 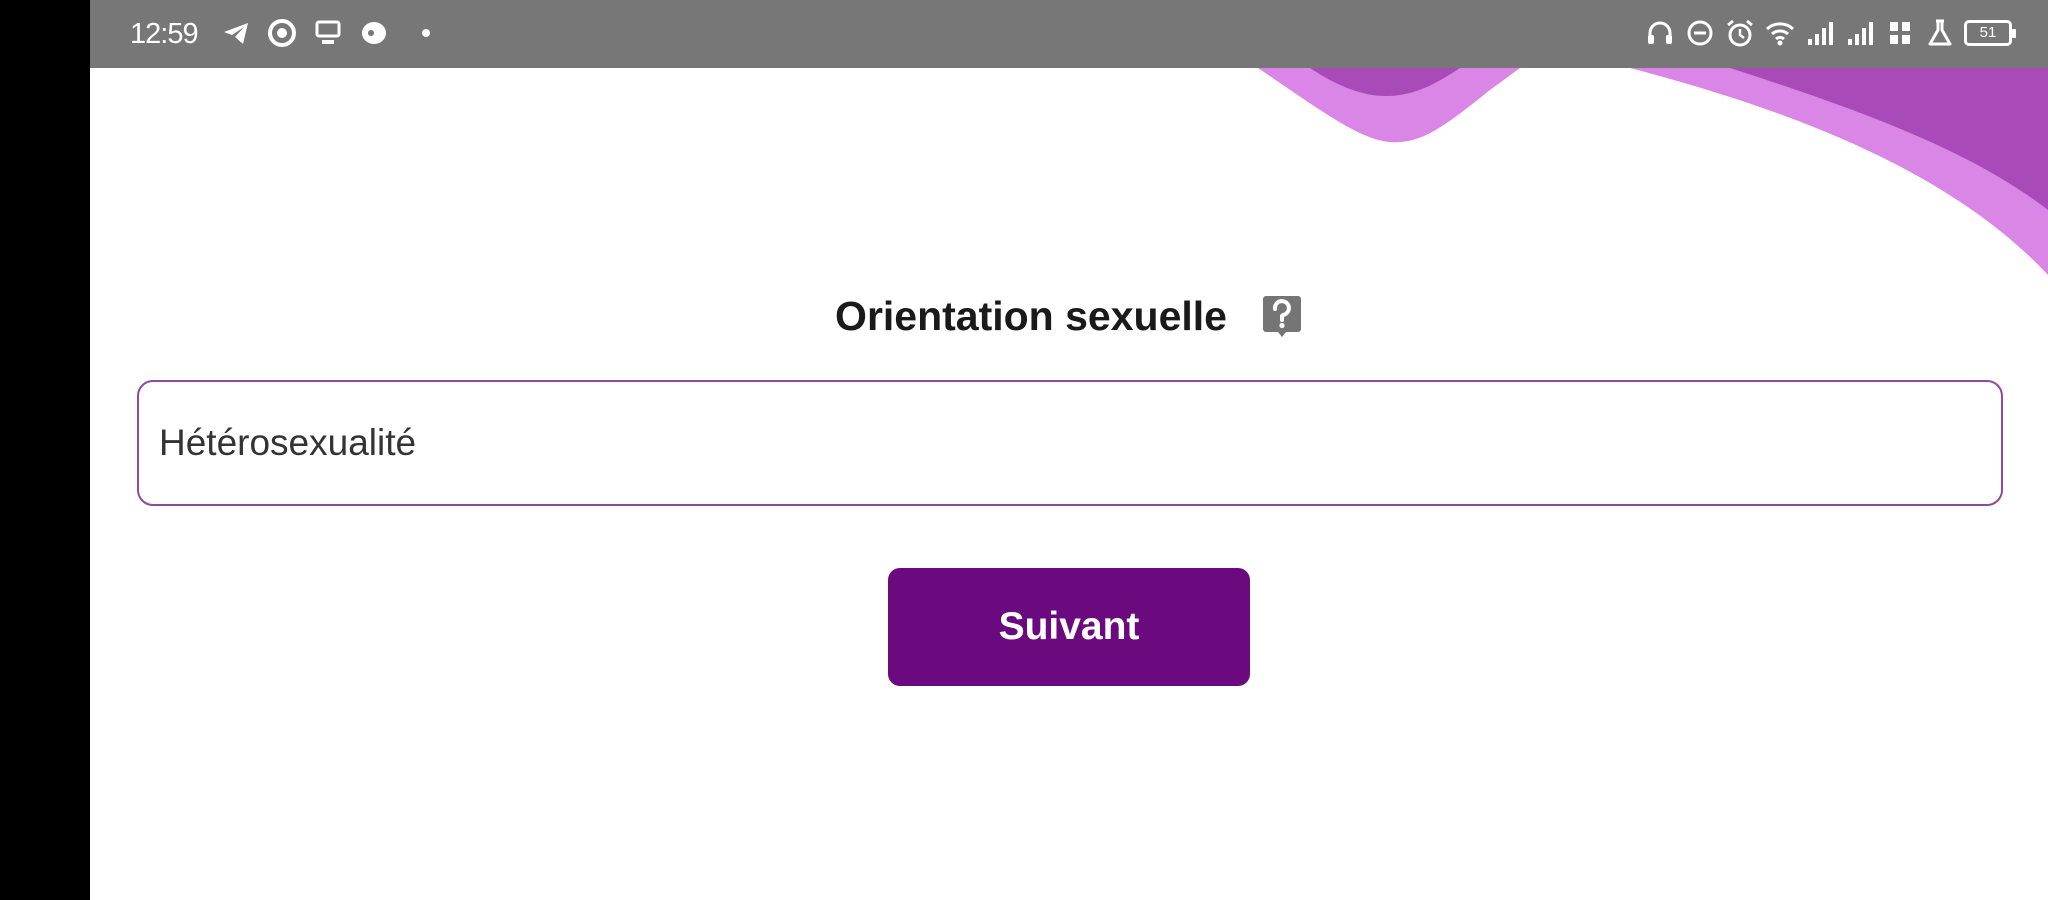 What do you see at coordinates (1070, 443) in the screenshot?
I see `orientation-field: Hétérosexualité` at bounding box center [1070, 443].